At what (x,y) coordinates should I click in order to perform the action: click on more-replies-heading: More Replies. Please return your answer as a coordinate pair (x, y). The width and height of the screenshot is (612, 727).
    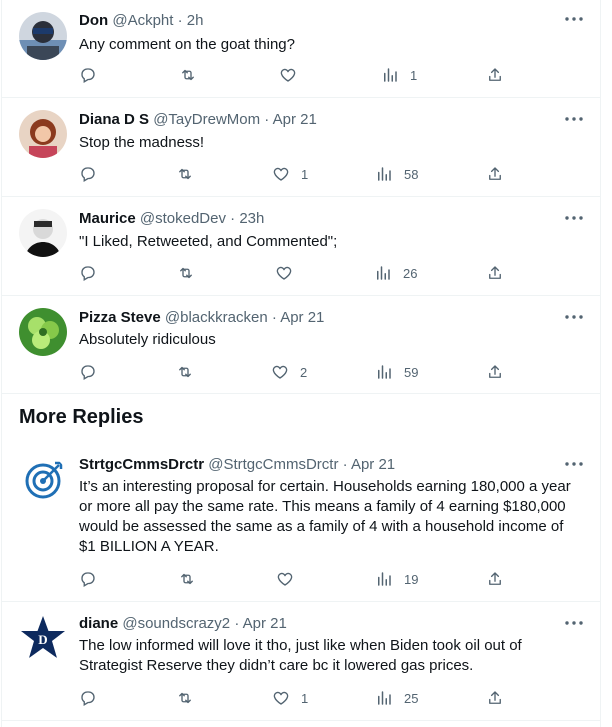
    Looking at the image, I should click on (81, 417).